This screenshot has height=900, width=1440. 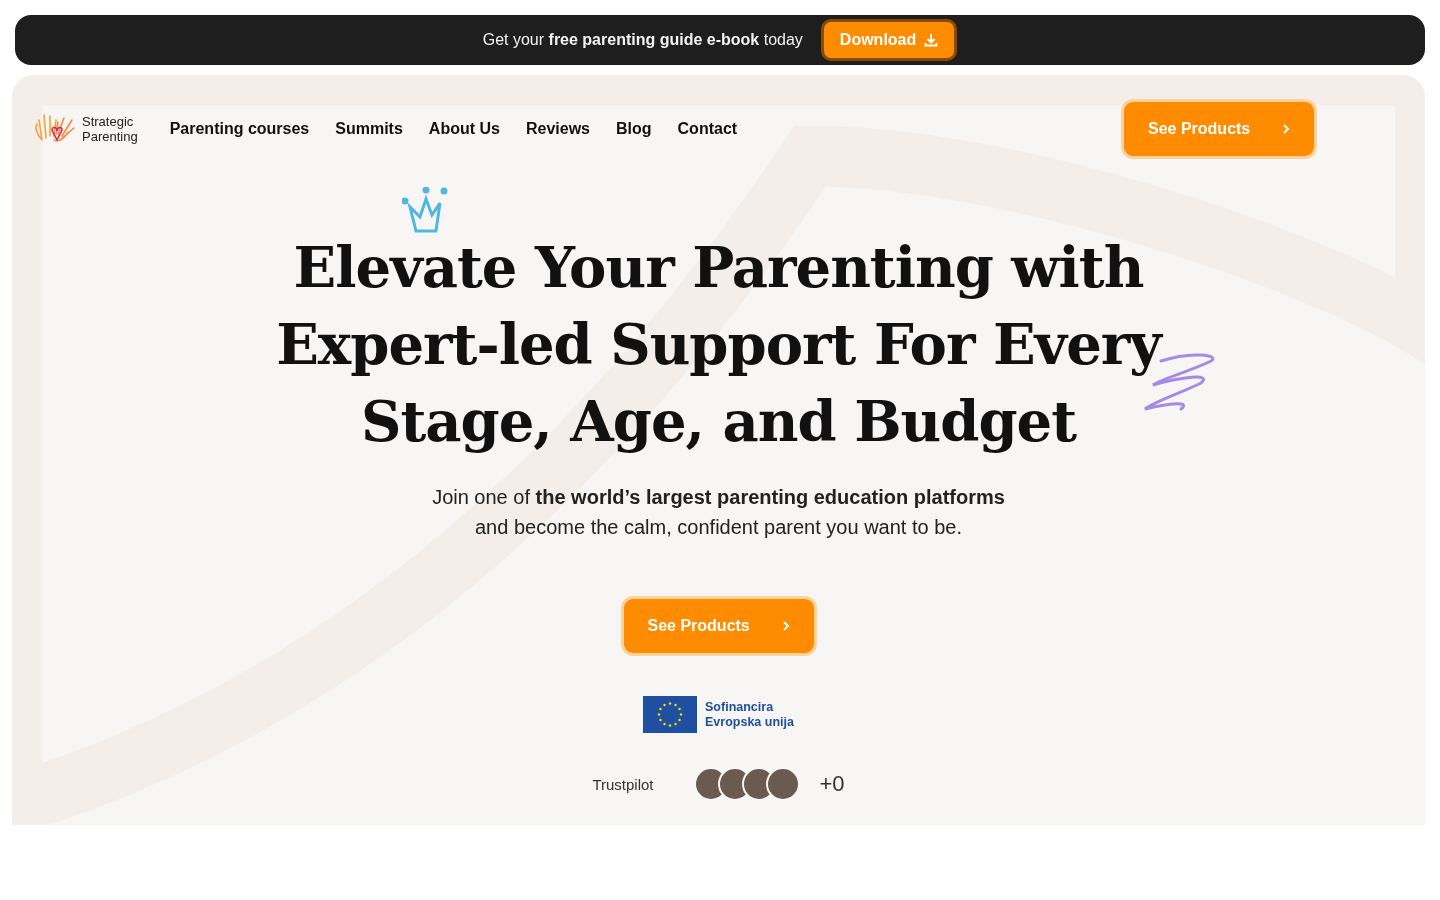 What do you see at coordinates (239, 129) in the screenshot?
I see `nav-link: Parenting courses` at bounding box center [239, 129].